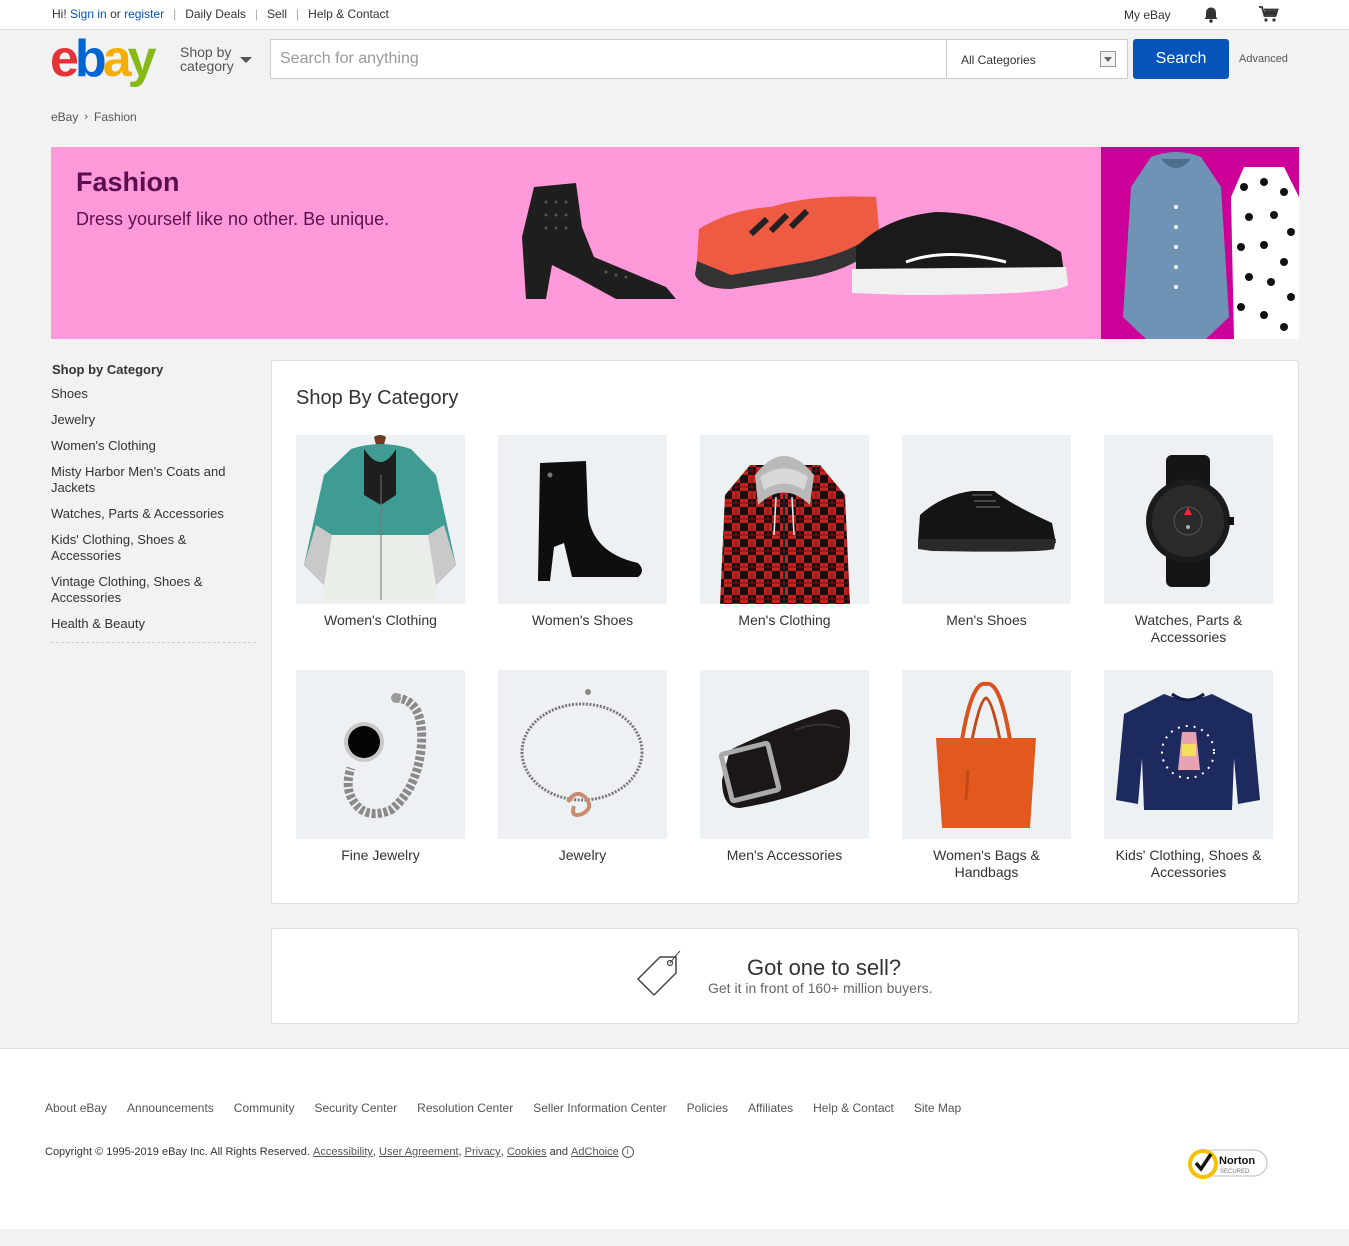 The image size is (1349, 1246). What do you see at coordinates (608, 59) in the screenshot?
I see `search-input` at bounding box center [608, 59].